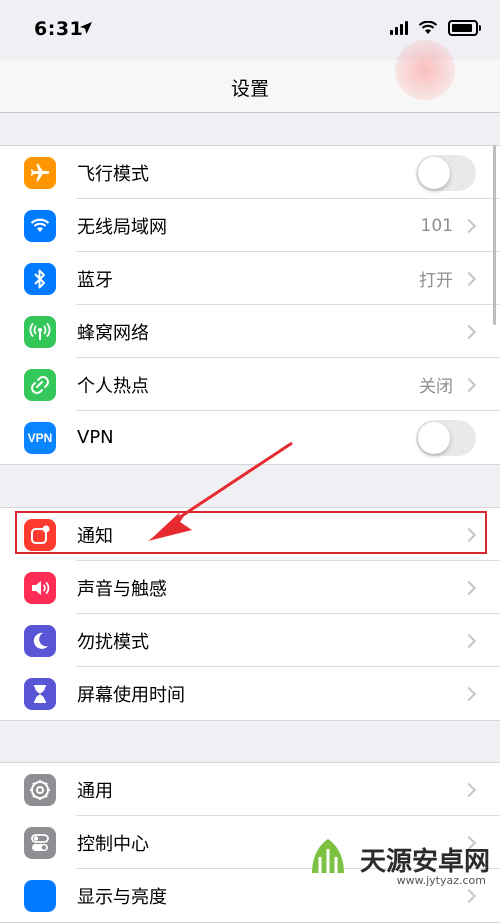 This screenshot has height=923, width=500. I want to click on settings-row-label: 蜂窝网络, so click(113, 333).